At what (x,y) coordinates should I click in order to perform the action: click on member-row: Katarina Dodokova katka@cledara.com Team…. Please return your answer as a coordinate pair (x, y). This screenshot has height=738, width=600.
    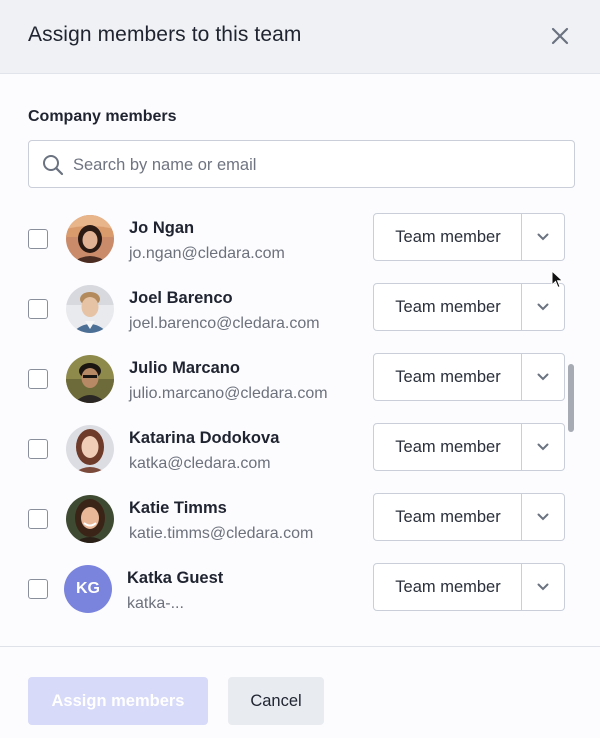
    Looking at the image, I should click on (300, 457).